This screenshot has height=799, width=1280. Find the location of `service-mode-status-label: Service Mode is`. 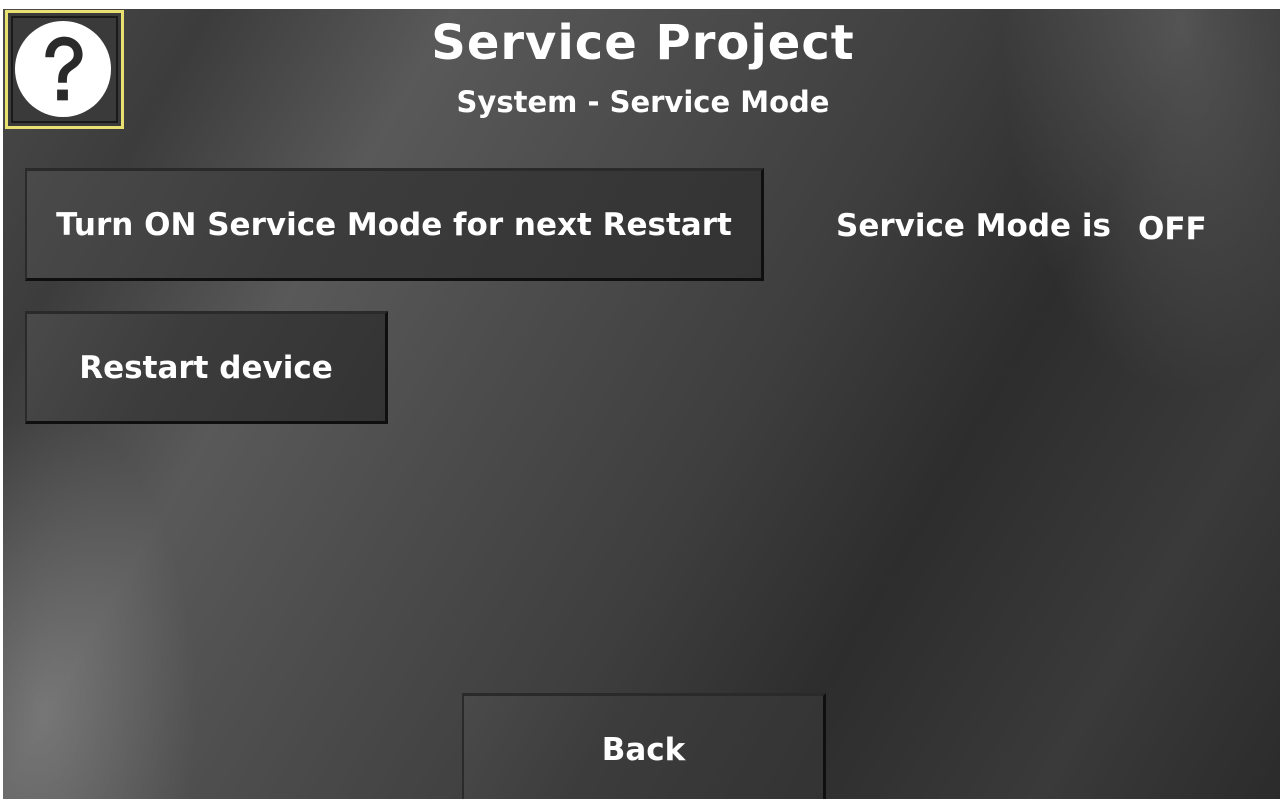

service-mode-status-label: Service Mode is is located at coordinates (973, 226).